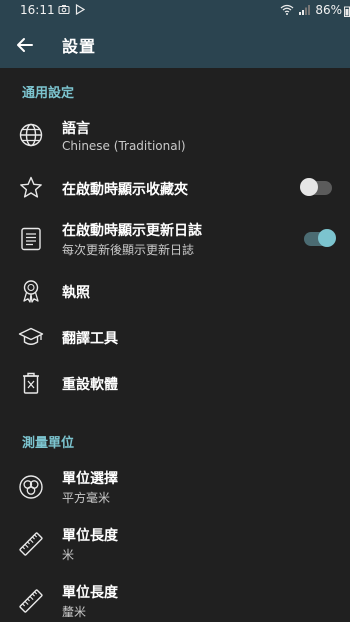  Describe the element at coordinates (80, 10) in the screenshot. I see `play-store-notification-icon` at that location.